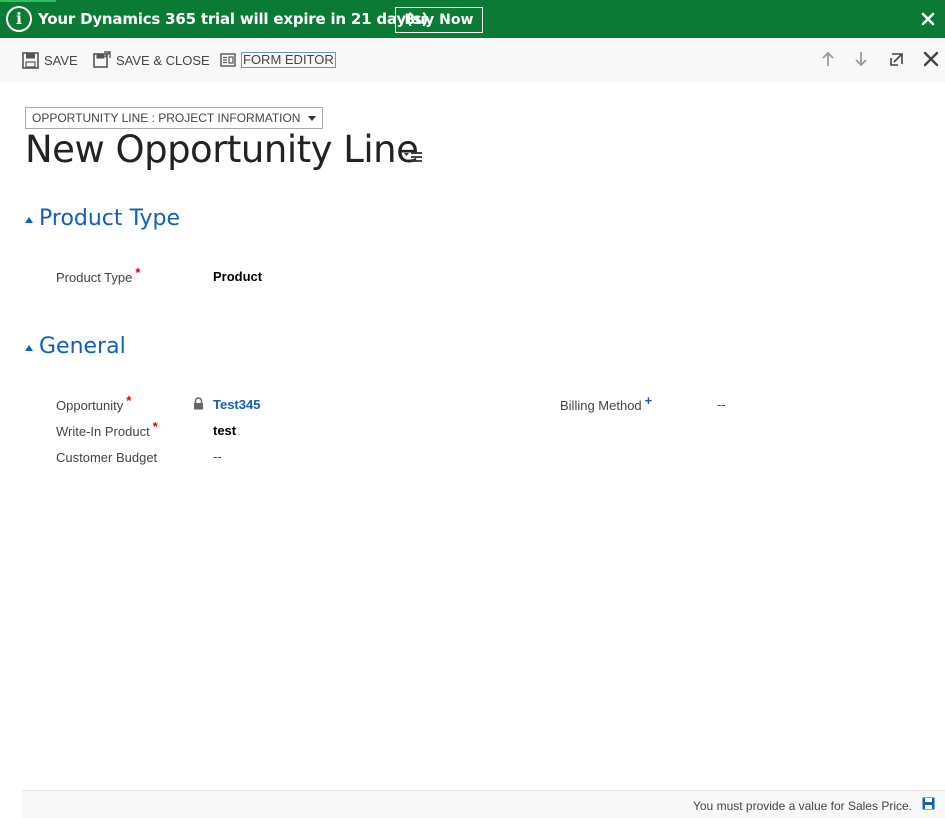 The width and height of the screenshot is (945, 818). I want to click on field-label-opportunity: Opportunity *, so click(93, 403).